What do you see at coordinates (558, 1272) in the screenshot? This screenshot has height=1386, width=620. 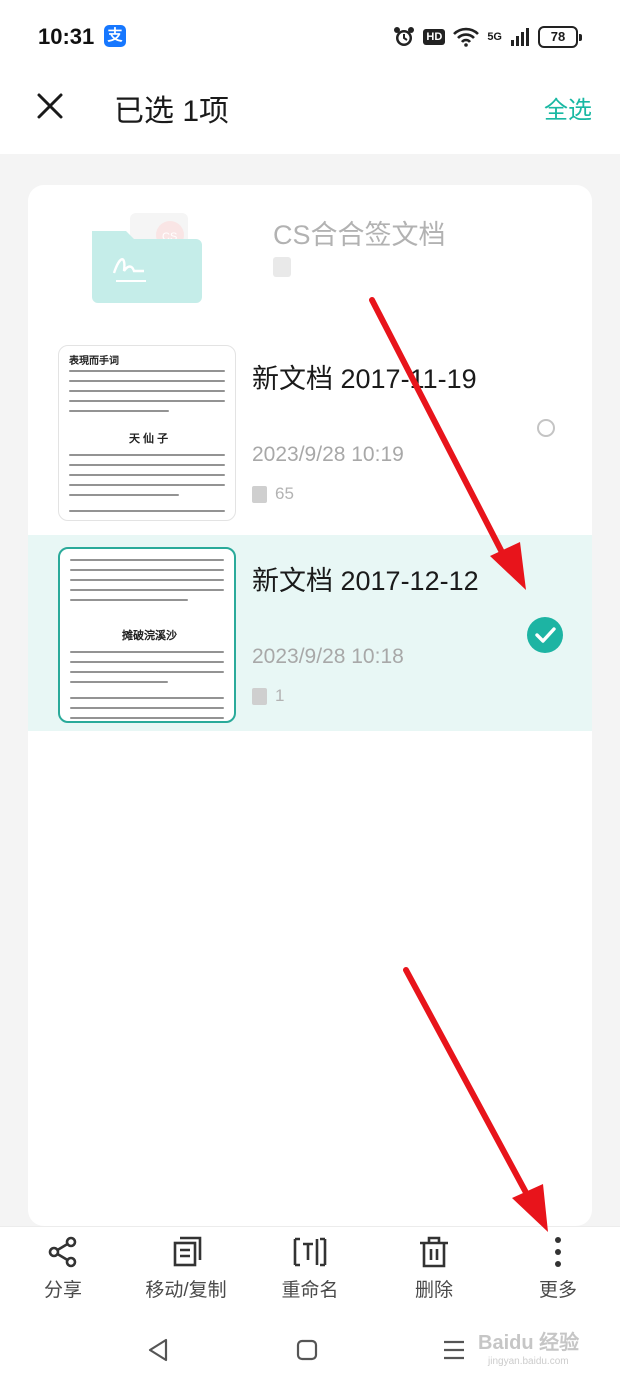 I see `more-button: 更多` at bounding box center [558, 1272].